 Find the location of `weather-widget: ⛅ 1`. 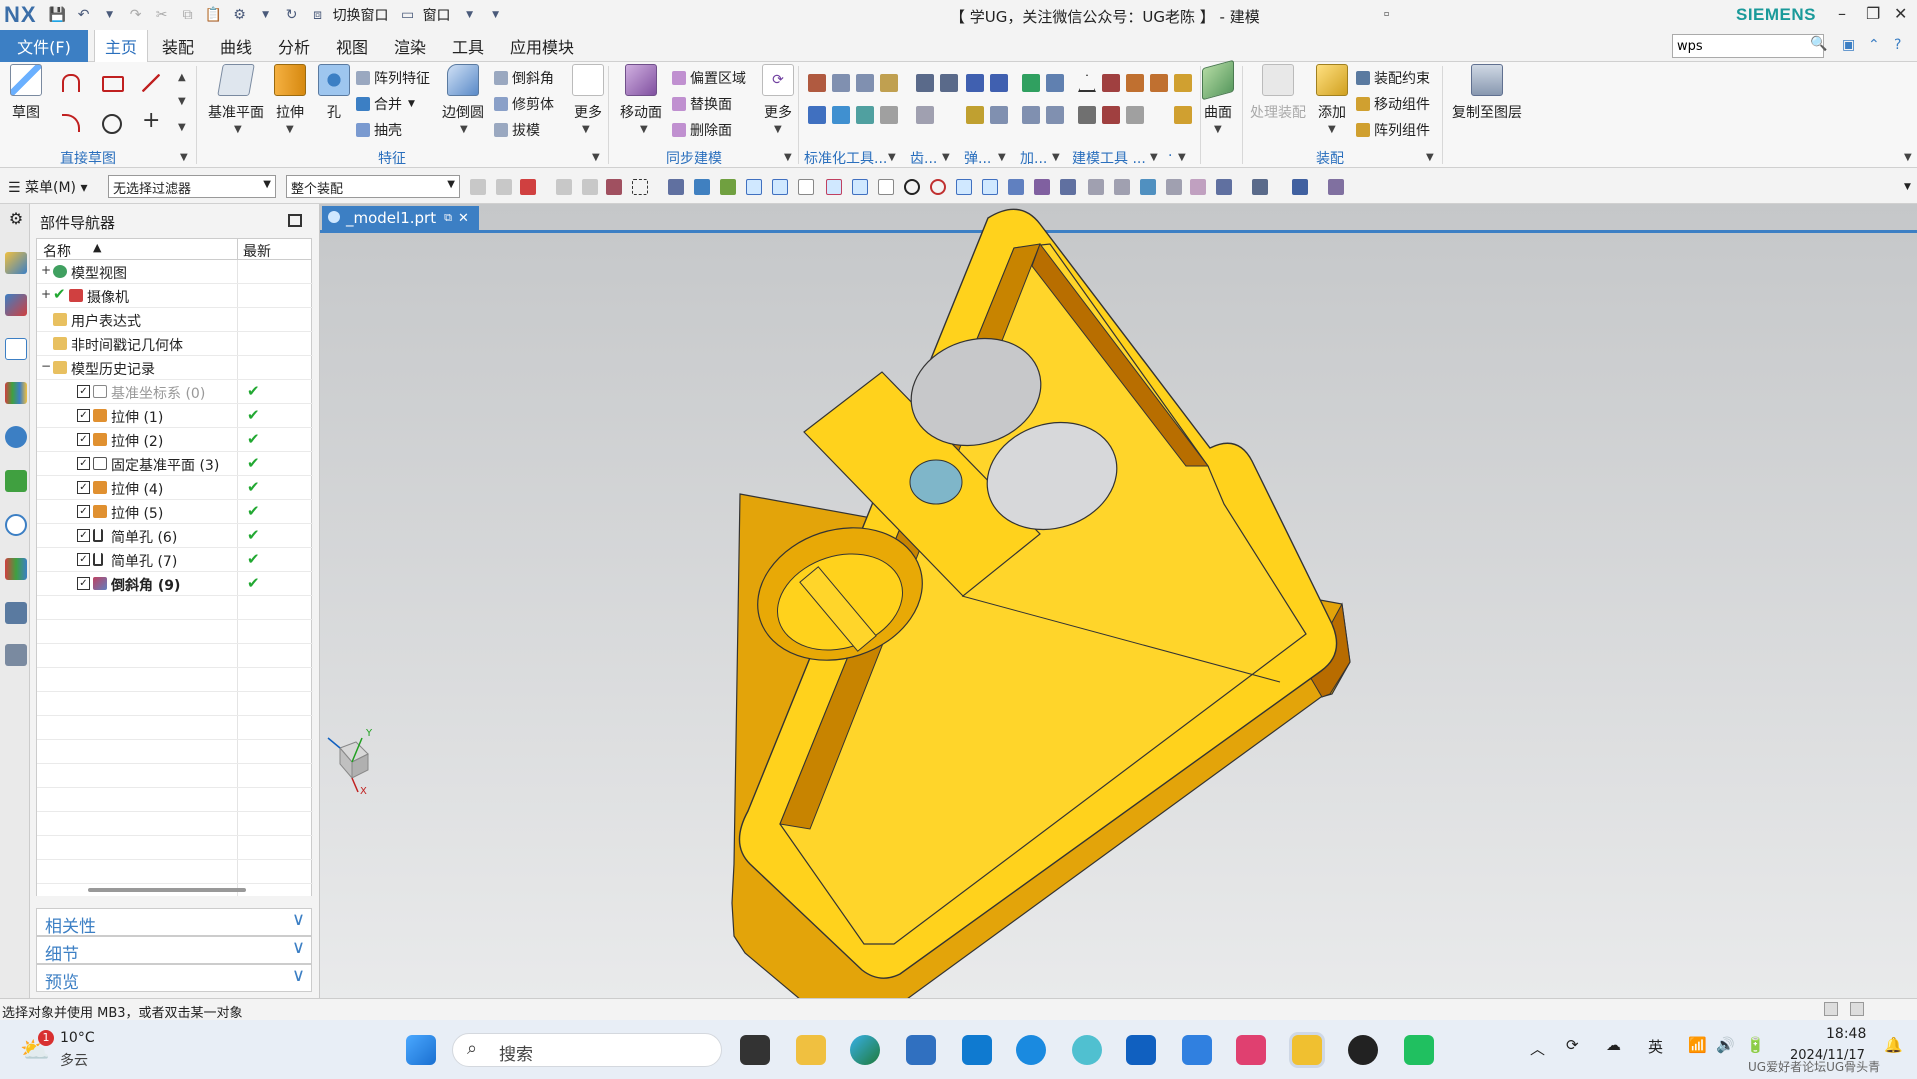

weather-widget: ⛅ 1 is located at coordinates (38, 1047).